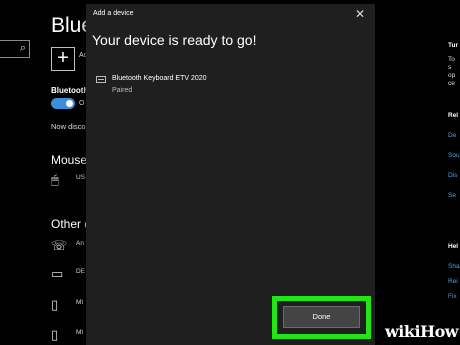 The height and width of the screenshot is (345, 460). I want to click on done-button: Done, so click(321, 317).